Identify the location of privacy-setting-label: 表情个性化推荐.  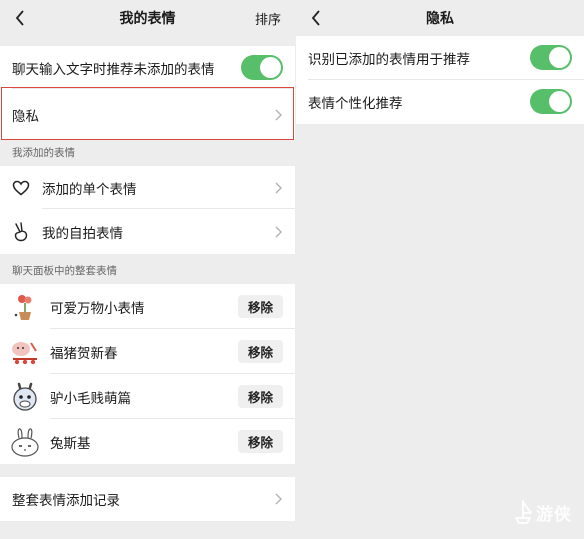
(355, 104).